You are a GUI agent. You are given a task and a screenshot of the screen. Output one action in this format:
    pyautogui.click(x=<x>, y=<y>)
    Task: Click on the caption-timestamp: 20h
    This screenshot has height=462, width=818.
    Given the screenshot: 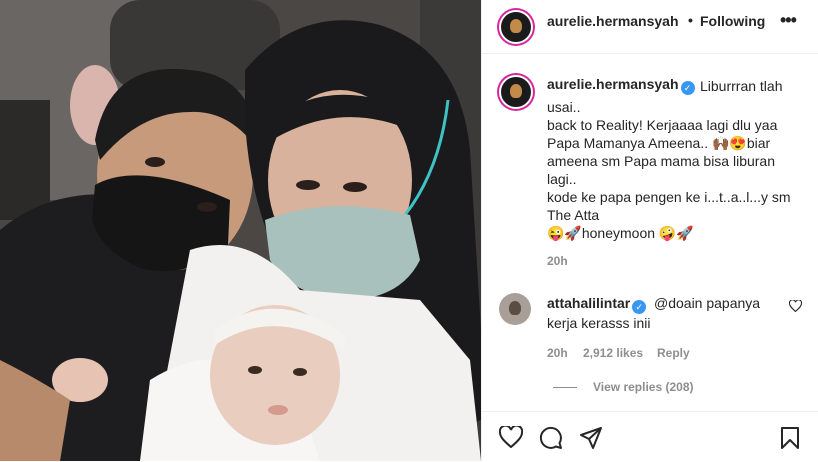 What is the action you would take?
    pyautogui.click(x=557, y=261)
    